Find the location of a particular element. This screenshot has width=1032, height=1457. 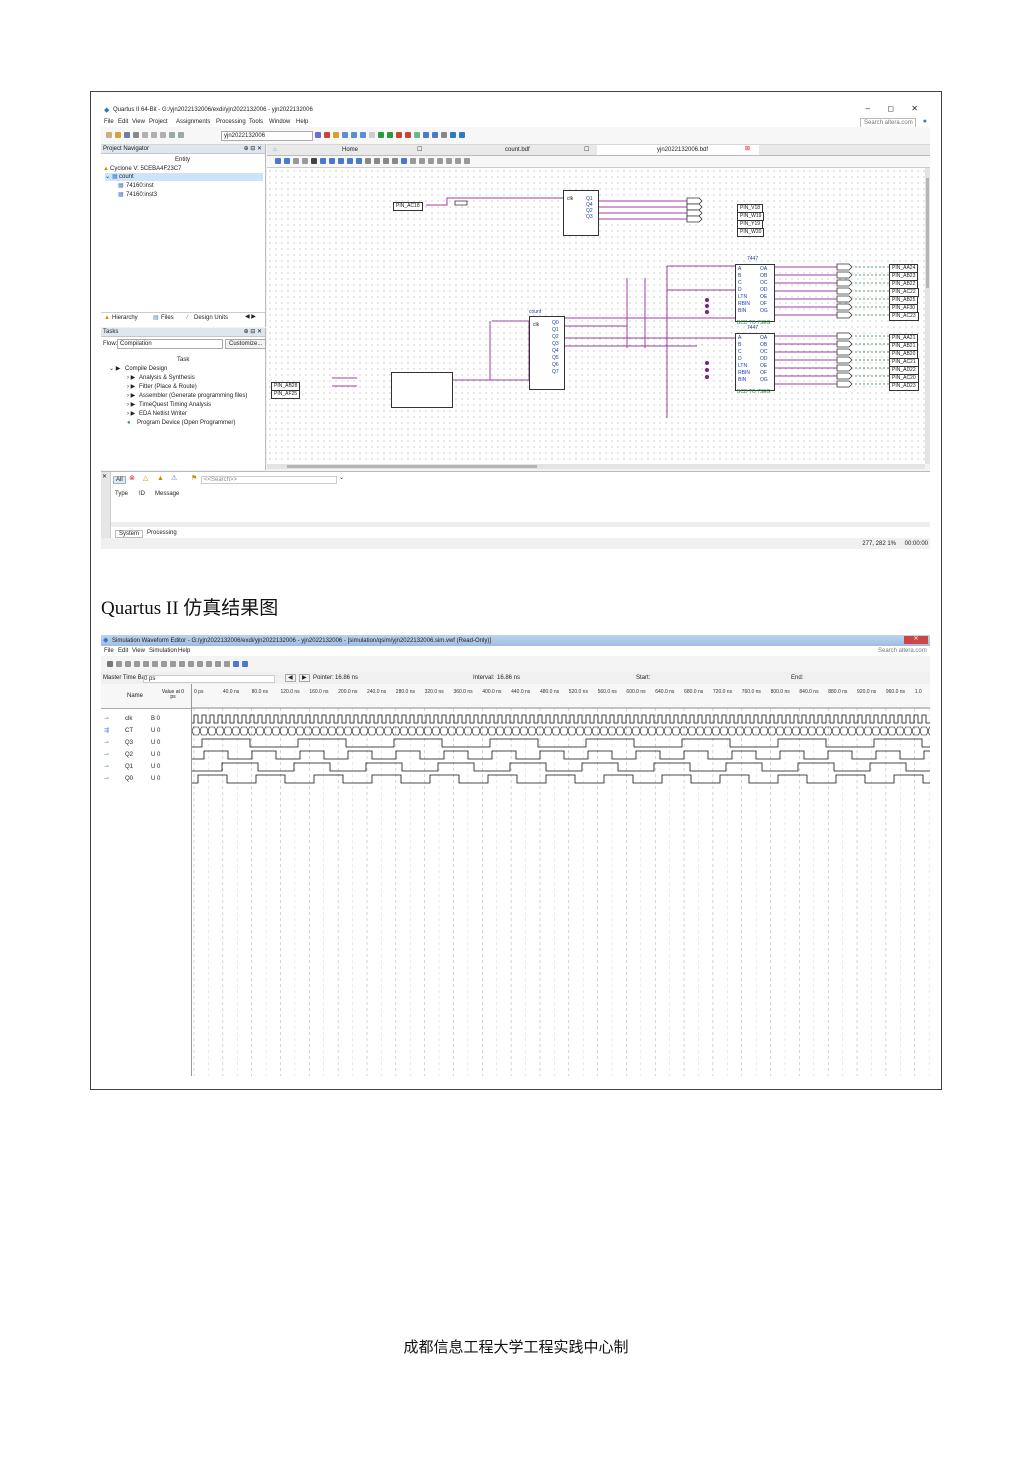

menu-edit: Edit is located at coordinates (123, 651).